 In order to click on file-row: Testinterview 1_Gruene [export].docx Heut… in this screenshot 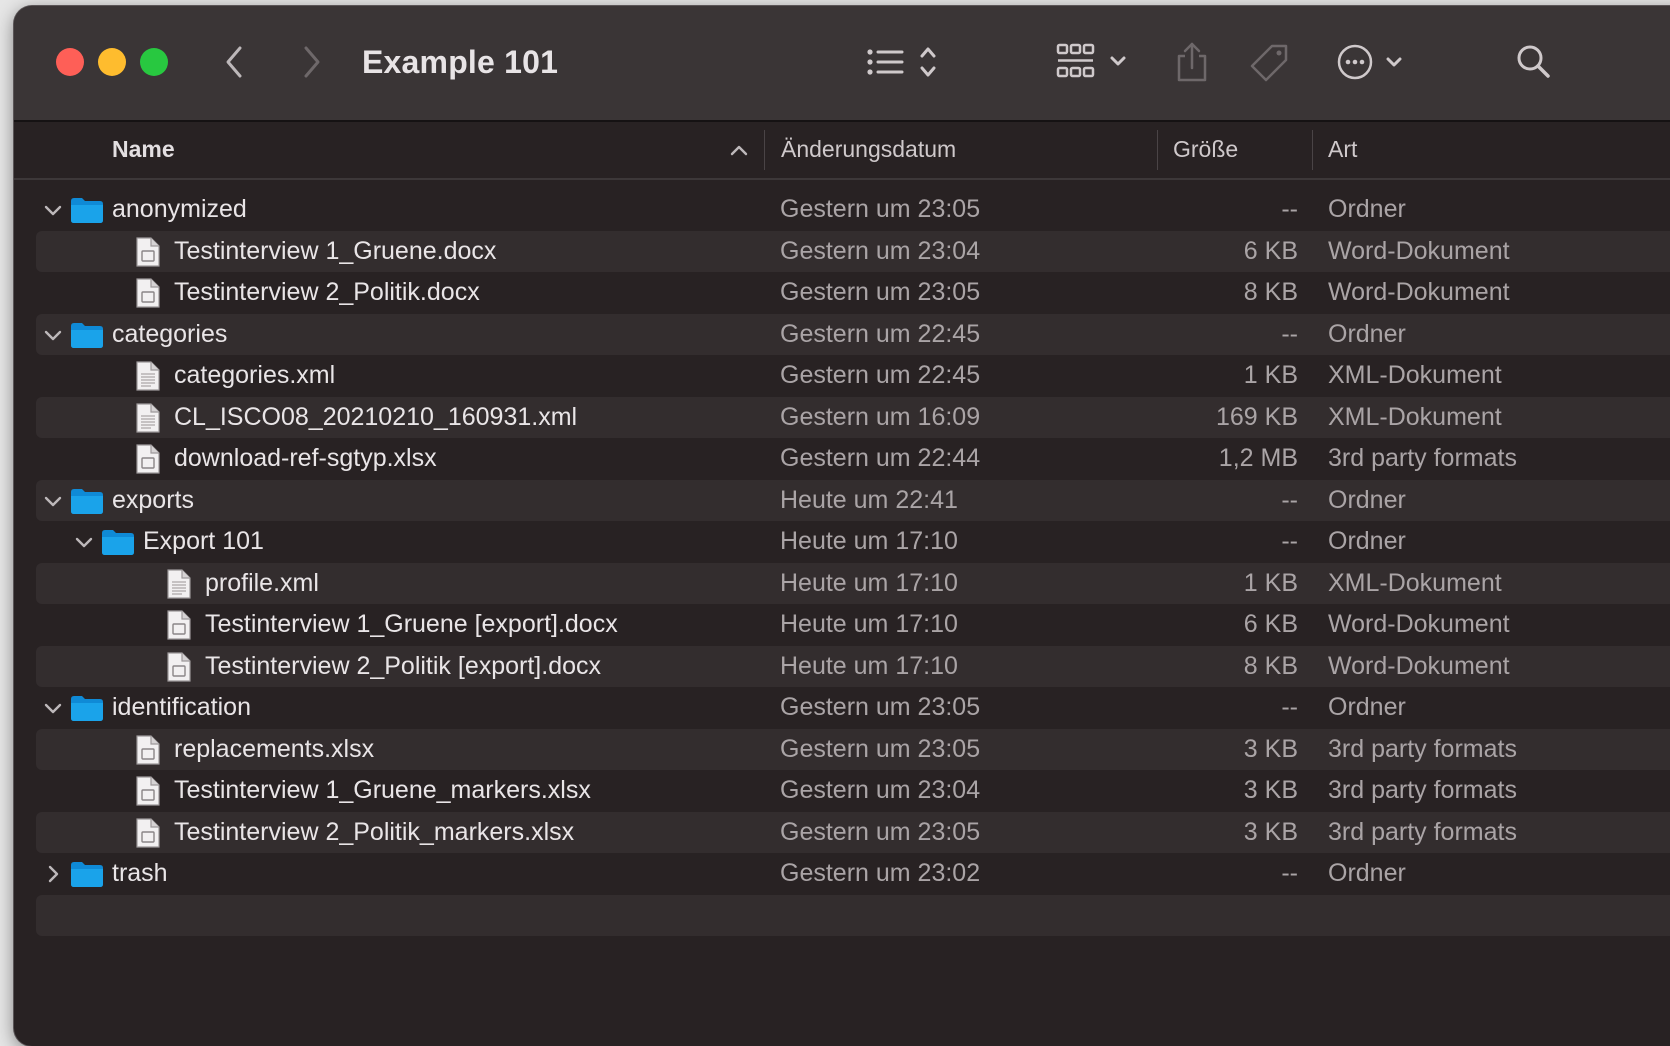, I will do `click(853, 625)`.